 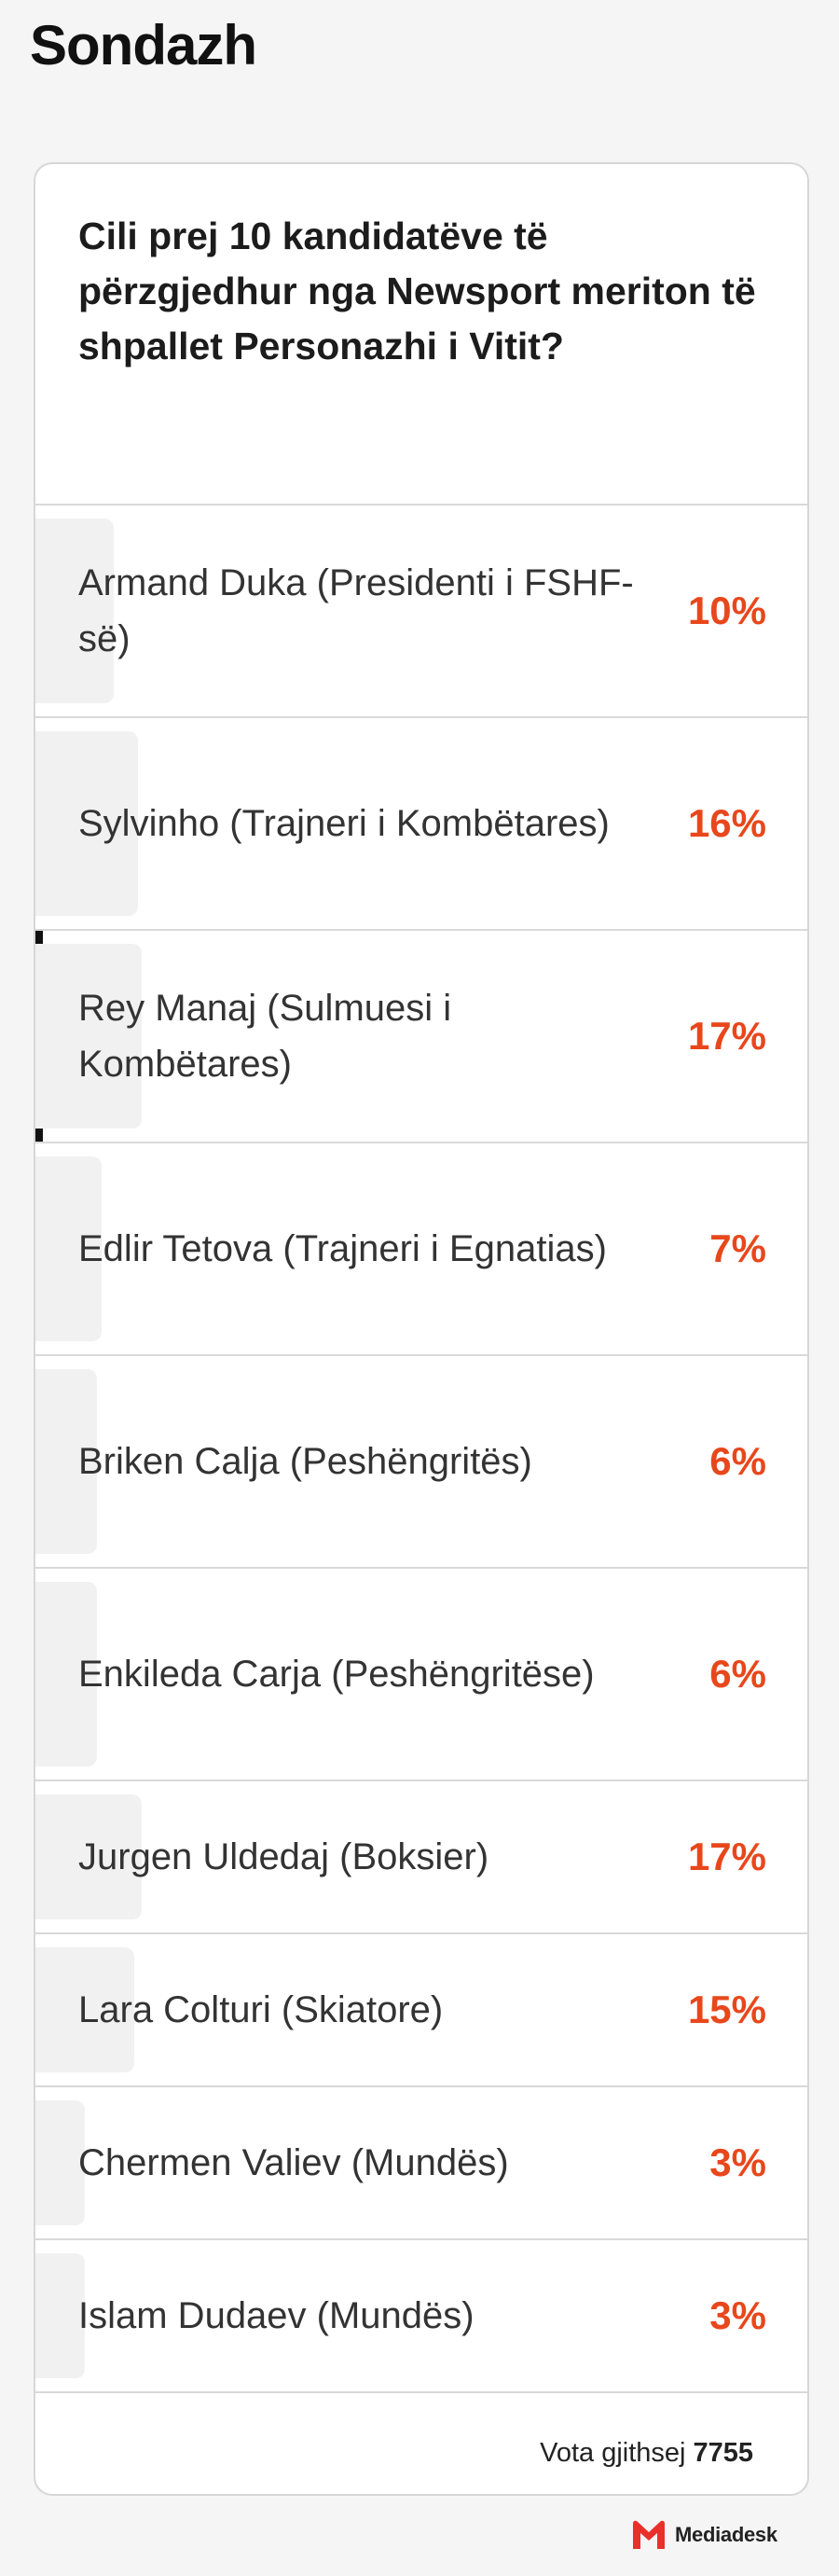 I want to click on option-label: Sylvinho (Trajneri i Kombëtares), so click(x=344, y=823).